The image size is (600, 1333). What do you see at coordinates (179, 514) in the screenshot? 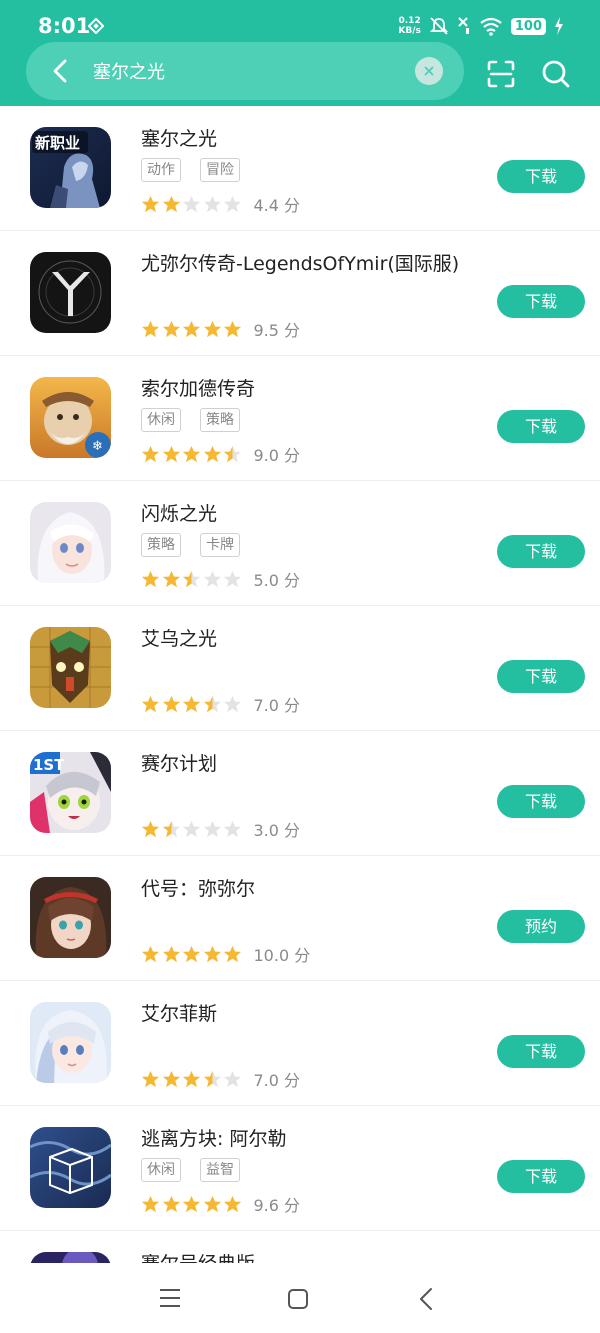
I see `app-name: 闪烁之光` at bounding box center [179, 514].